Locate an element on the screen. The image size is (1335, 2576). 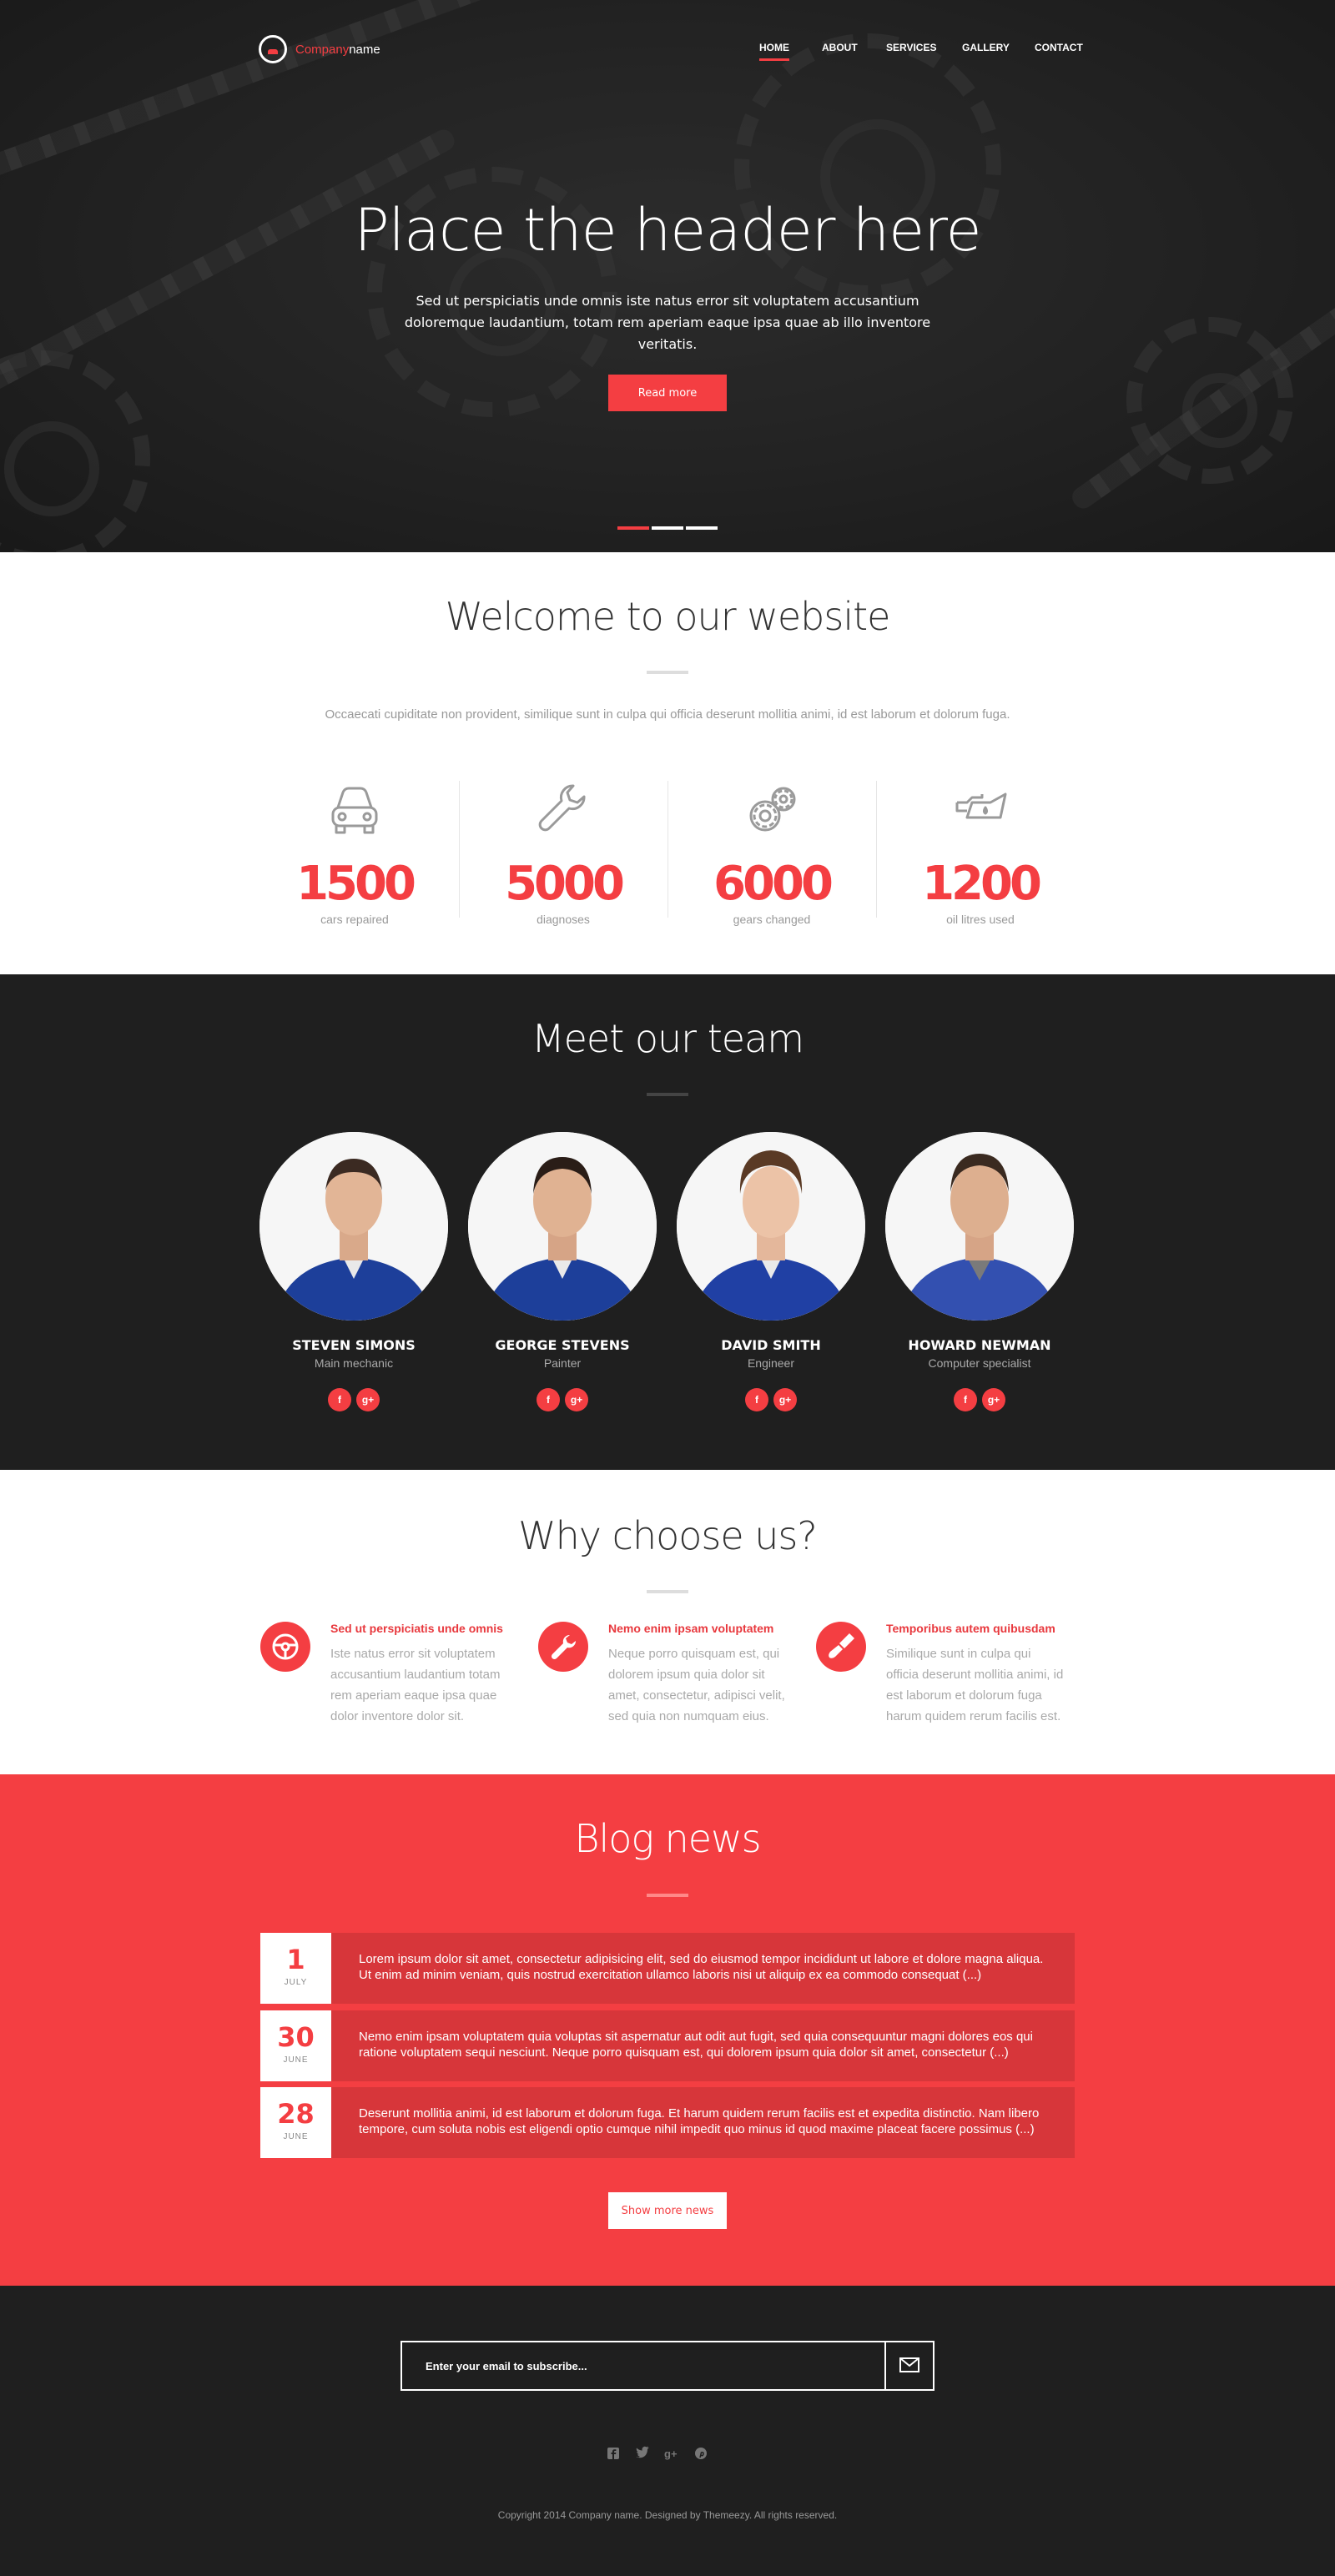
logo: Companyname is located at coordinates (319, 49).